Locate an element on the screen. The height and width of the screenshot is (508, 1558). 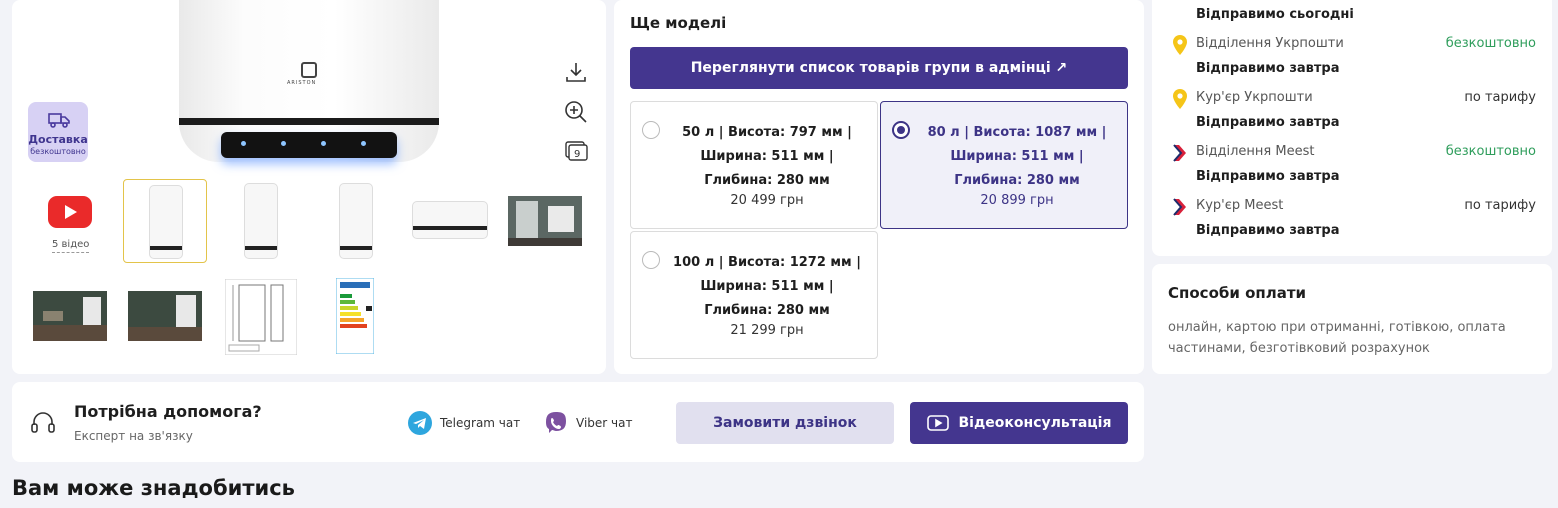
section-title: Вам може знадобитись is located at coordinates (153, 488).